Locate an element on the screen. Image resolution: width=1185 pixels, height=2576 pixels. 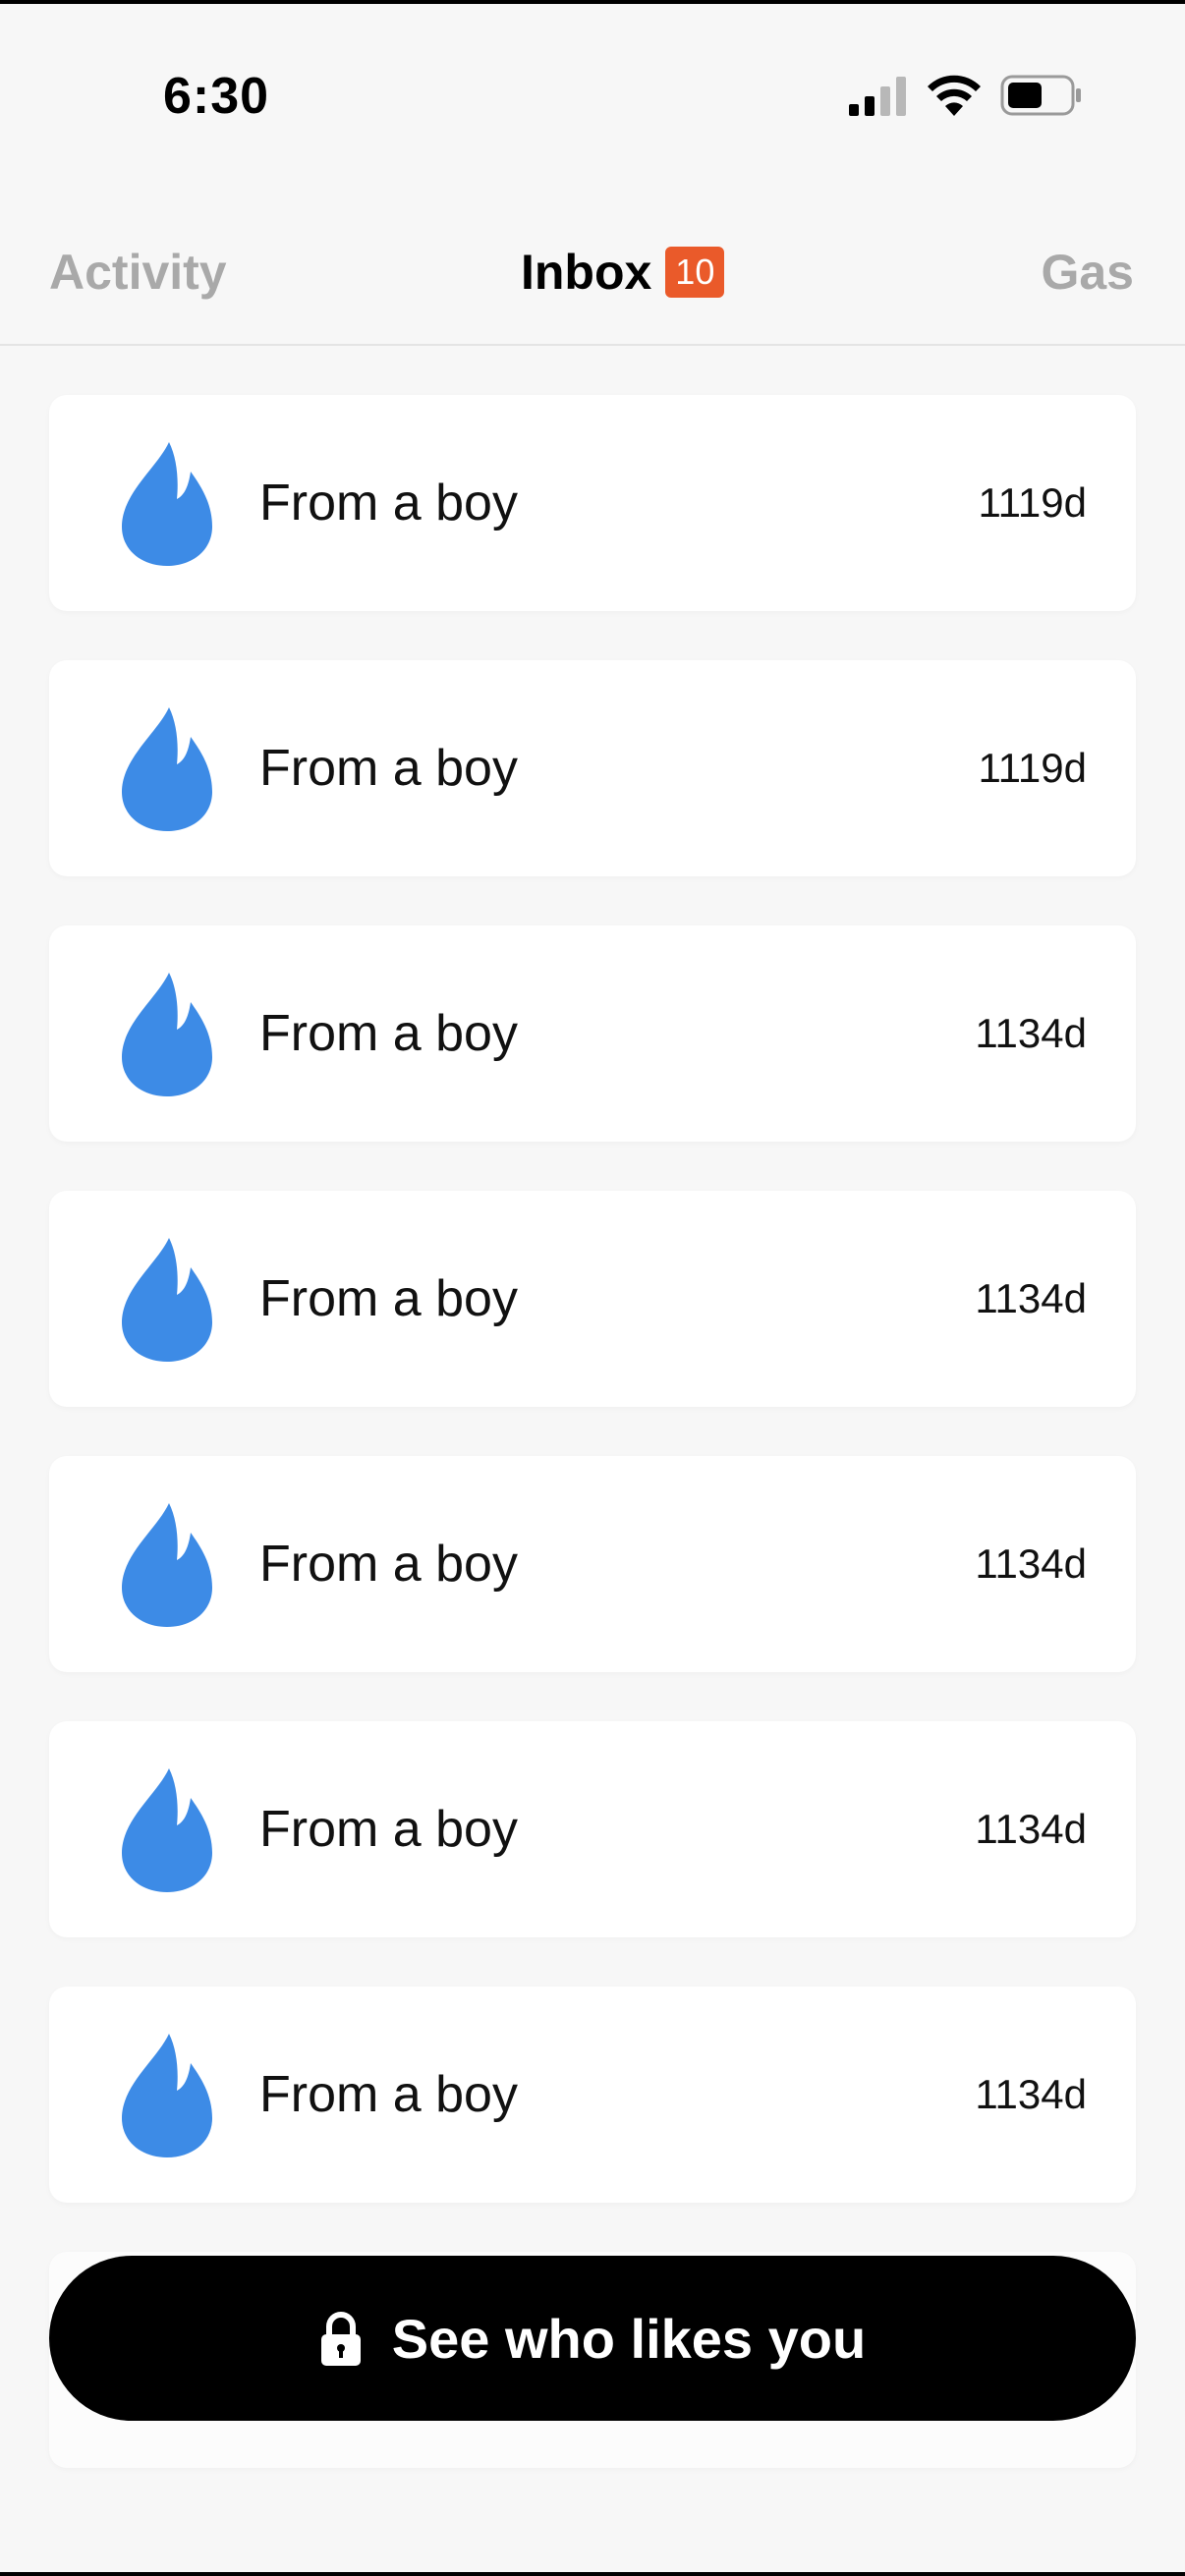
status-bar: 6:30 is located at coordinates (592, 93).